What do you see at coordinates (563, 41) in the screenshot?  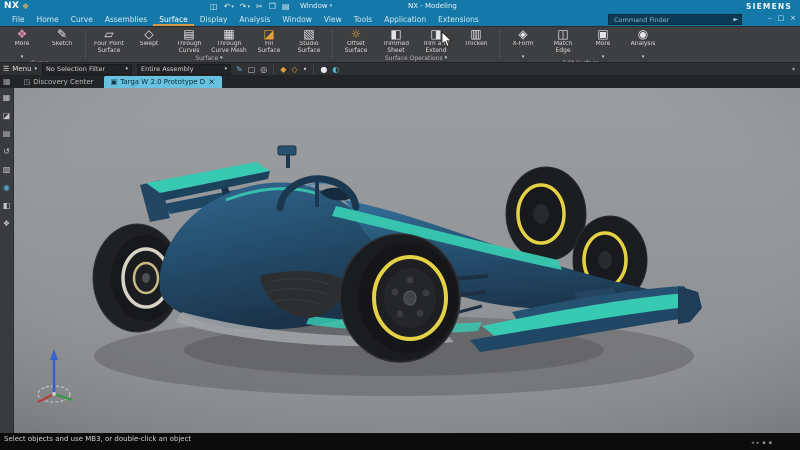 I see `ribbon-button: ◫ Match Edge` at bounding box center [563, 41].